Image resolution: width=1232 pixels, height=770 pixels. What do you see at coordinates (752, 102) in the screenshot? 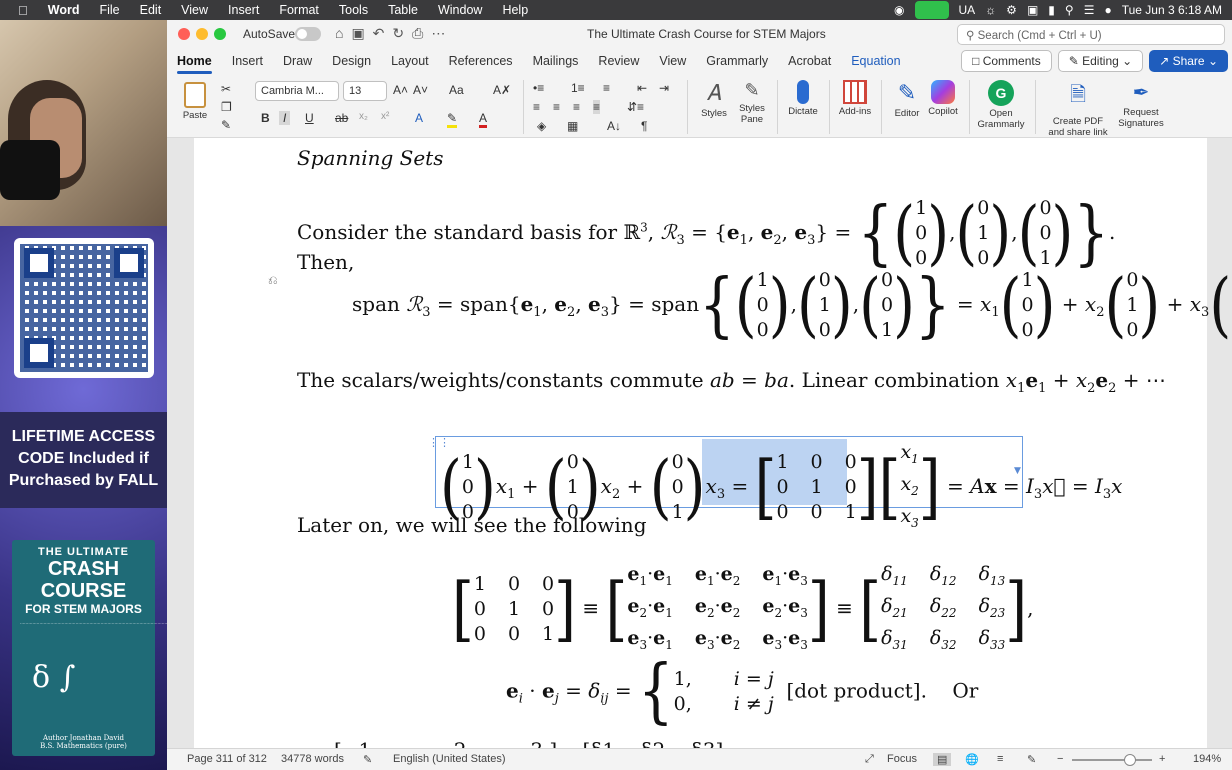
I see `styles-pane-button: ✎ Styles Pane` at bounding box center [752, 102].